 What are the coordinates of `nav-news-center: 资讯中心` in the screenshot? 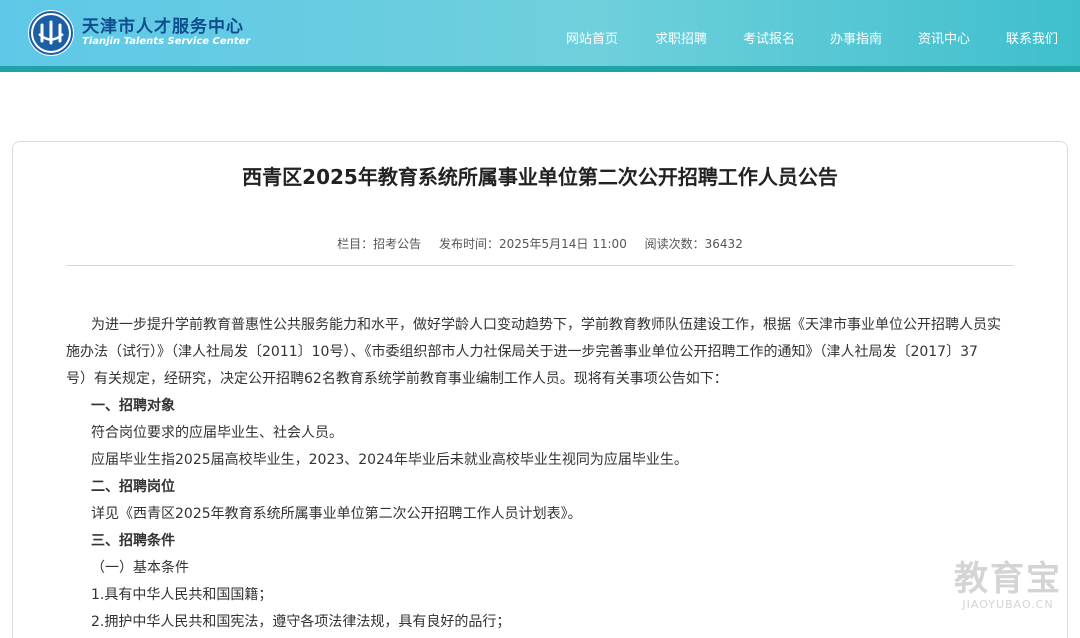 It's located at (944, 37).